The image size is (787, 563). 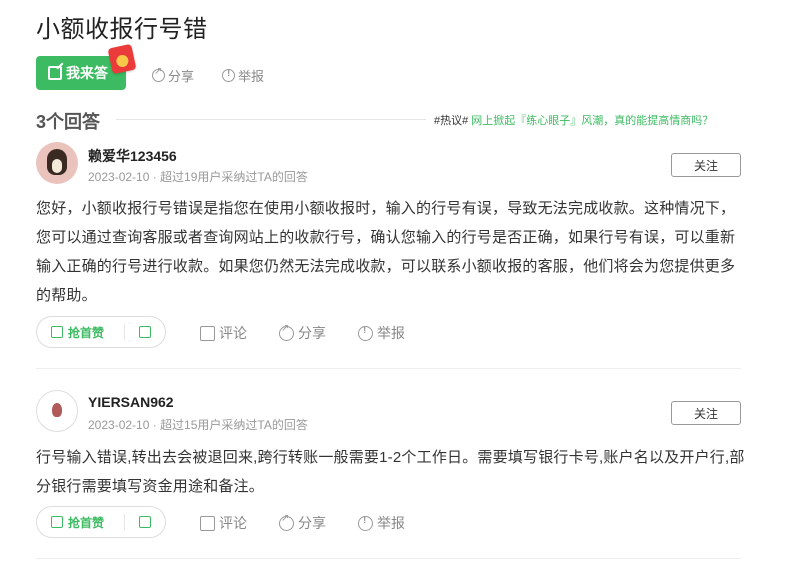 I want to click on hot-tag: #热议#, so click(x=451, y=121).